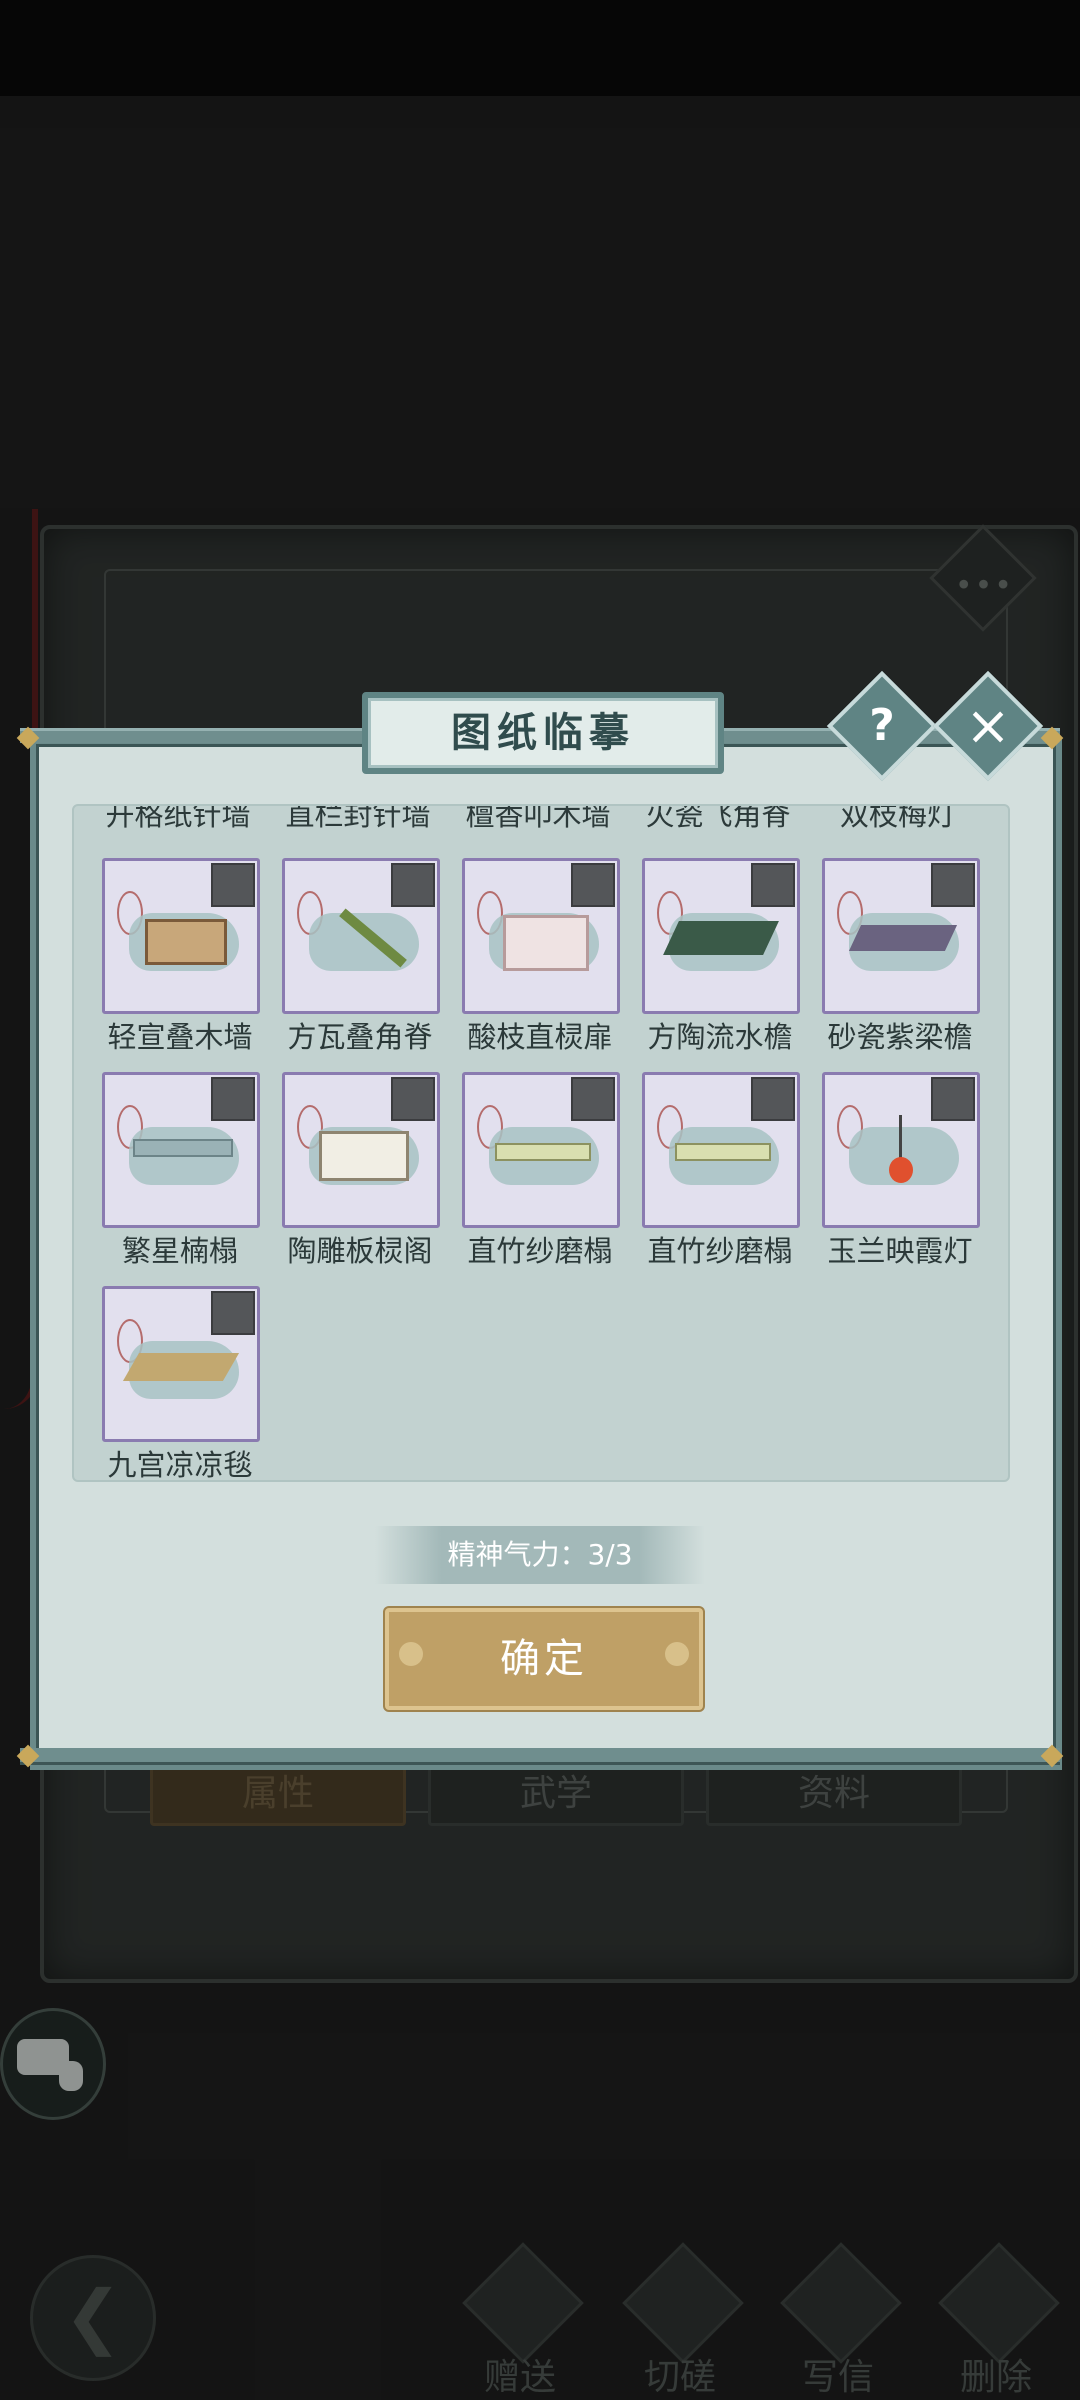 This screenshot has width=1080, height=2400. Describe the element at coordinates (364, 1156) in the screenshot. I see `pavilion-icon` at that location.